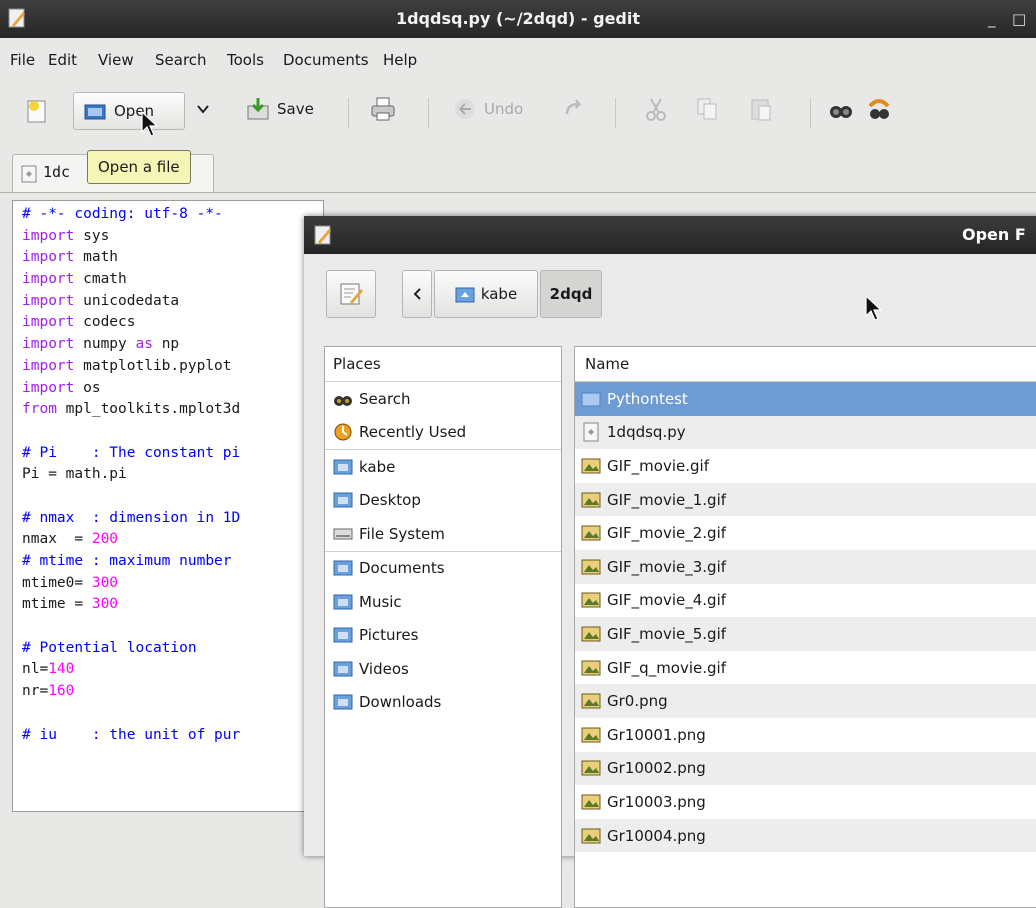 The height and width of the screenshot is (908, 1036). I want to click on file-row: GIF_movie_1.gif, so click(805, 499).